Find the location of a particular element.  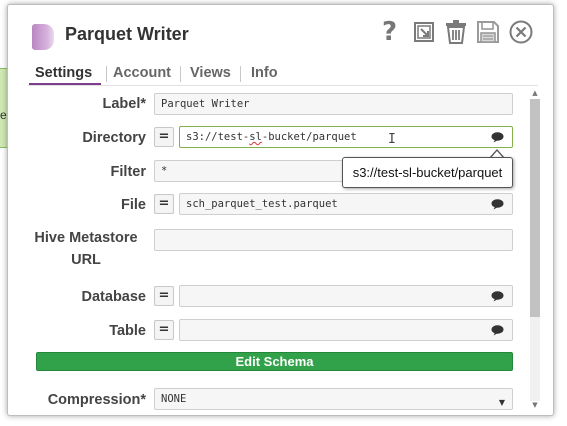

trash-icon is located at coordinates (456, 32).